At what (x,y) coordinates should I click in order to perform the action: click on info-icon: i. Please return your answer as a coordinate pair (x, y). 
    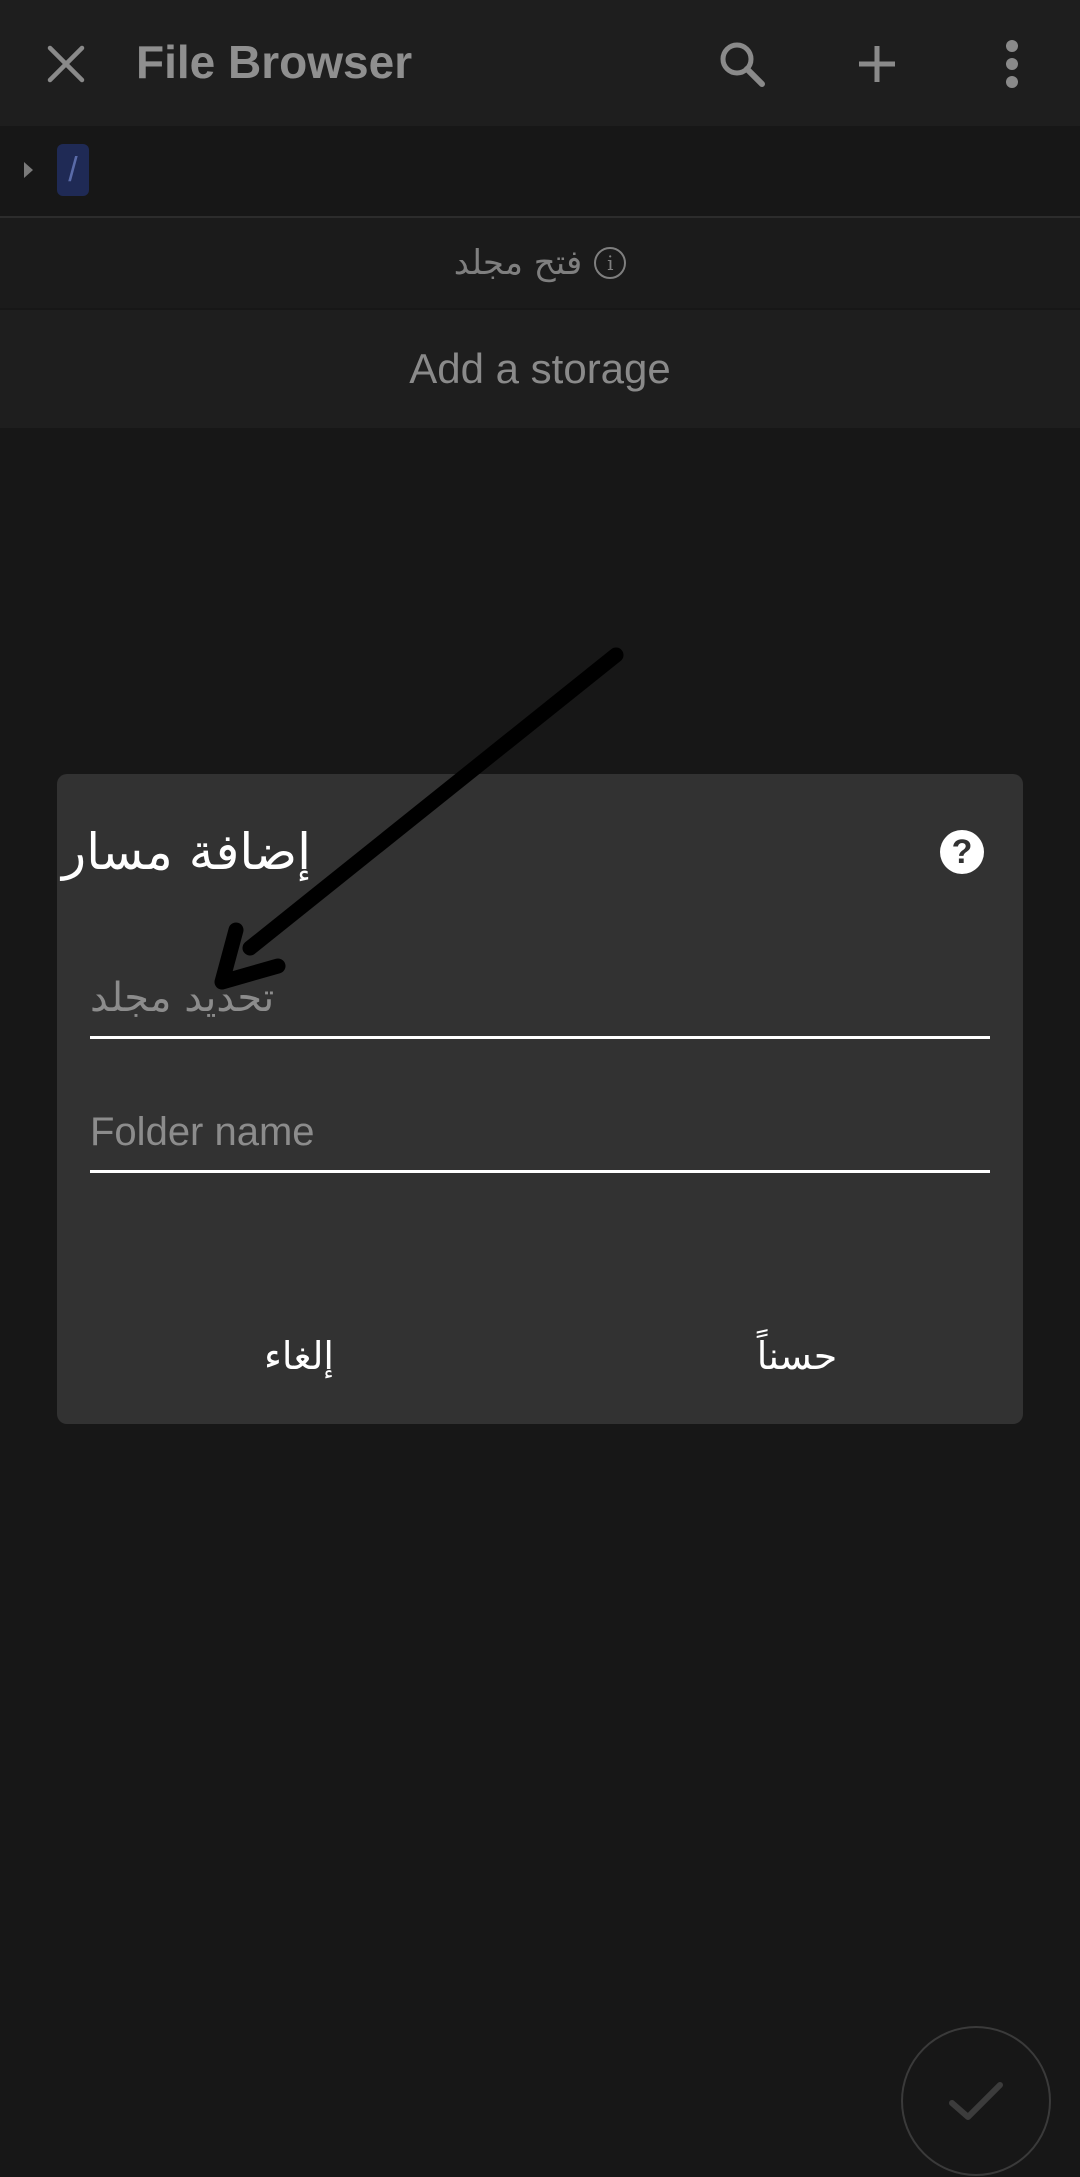
    Looking at the image, I should click on (610, 263).